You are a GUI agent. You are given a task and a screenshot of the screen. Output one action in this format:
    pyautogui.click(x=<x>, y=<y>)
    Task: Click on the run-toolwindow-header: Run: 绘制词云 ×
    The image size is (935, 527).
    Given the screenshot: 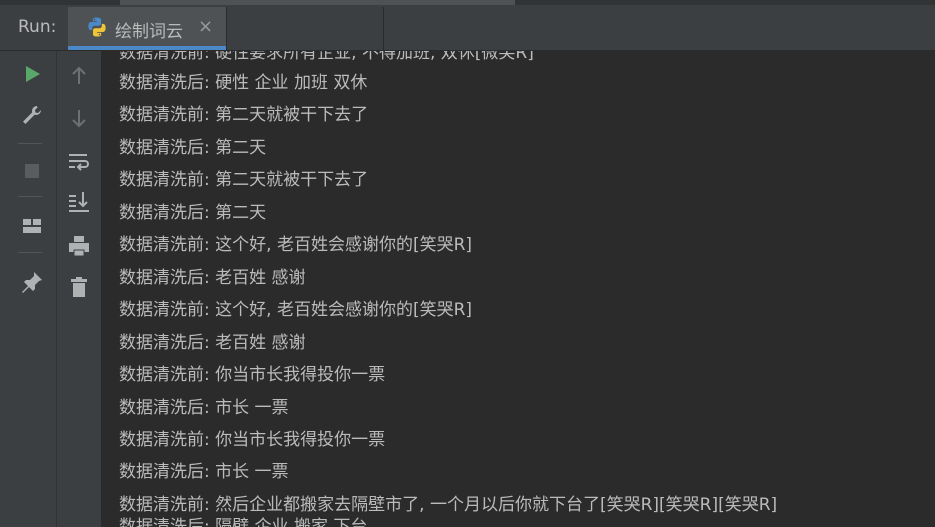 What is the action you would take?
    pyautogui.click(x=467, y=25)
    